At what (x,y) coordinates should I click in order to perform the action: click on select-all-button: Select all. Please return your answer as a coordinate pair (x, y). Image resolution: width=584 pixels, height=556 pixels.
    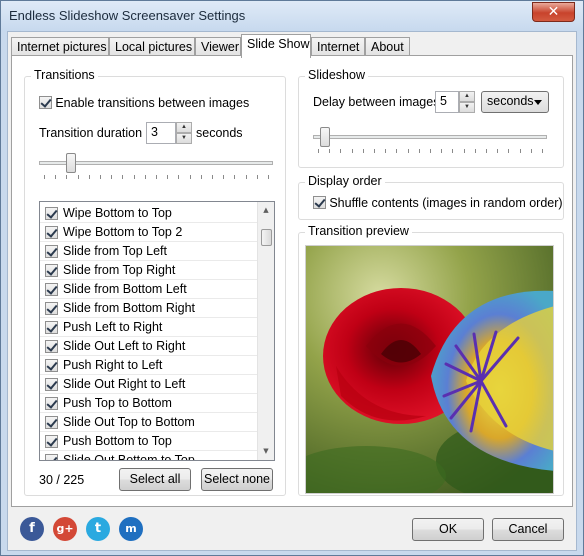
    Looking at the image, I should click on (155, 479).